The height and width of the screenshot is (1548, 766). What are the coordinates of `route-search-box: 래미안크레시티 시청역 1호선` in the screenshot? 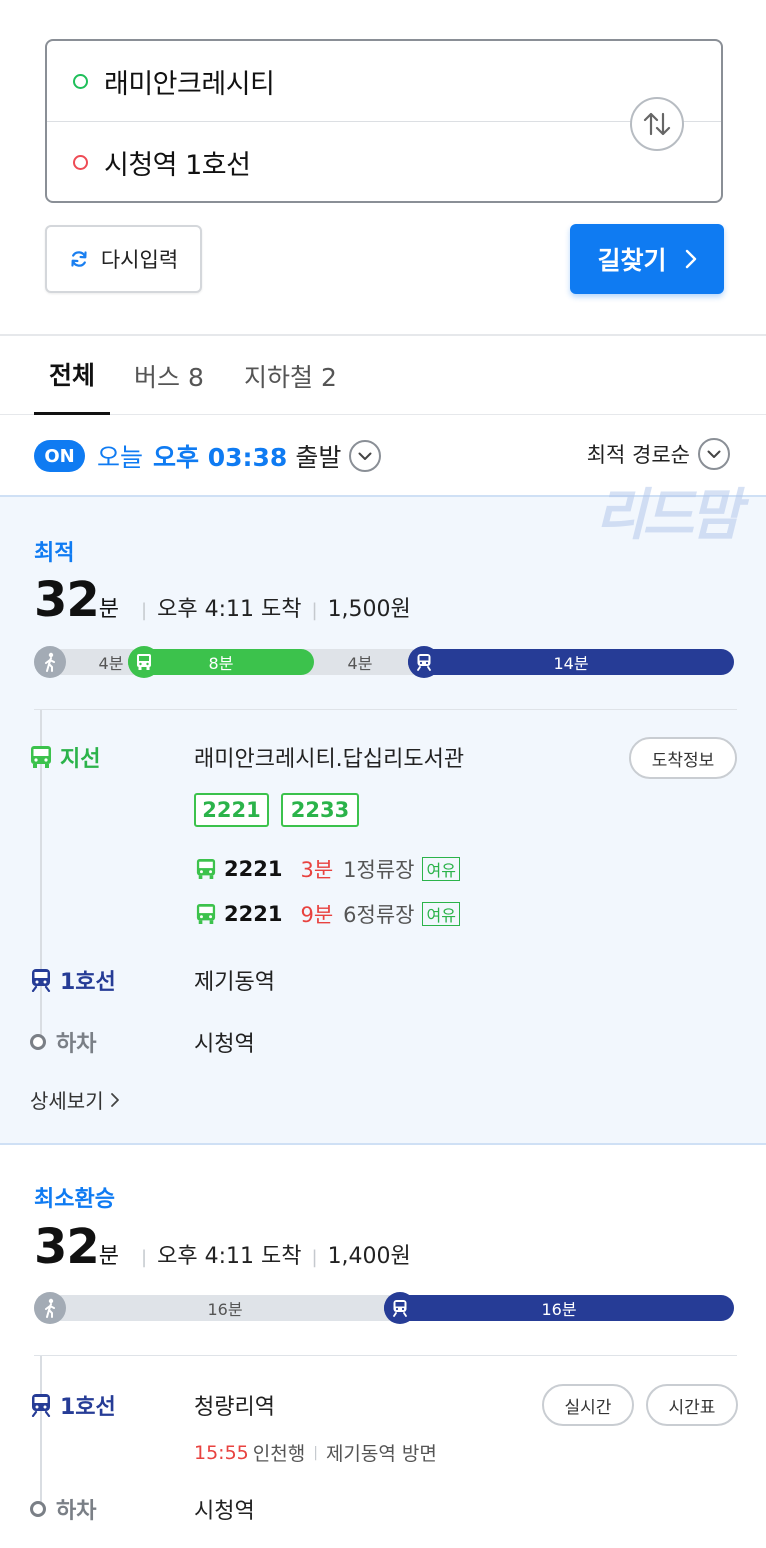 It's located at (384, 121).